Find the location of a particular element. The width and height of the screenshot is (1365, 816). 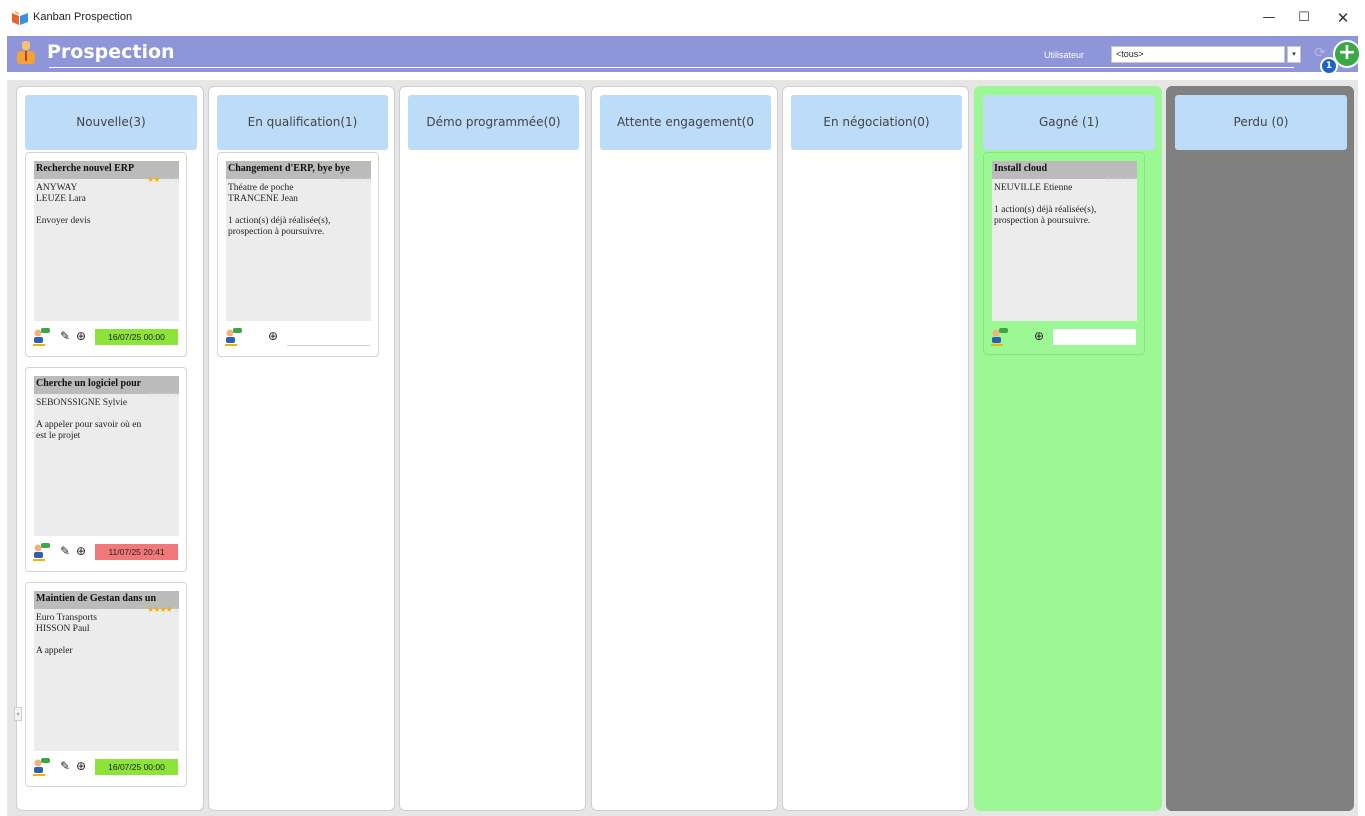

card-text-line: Envoyer devis is located at coordinates (63, 221).